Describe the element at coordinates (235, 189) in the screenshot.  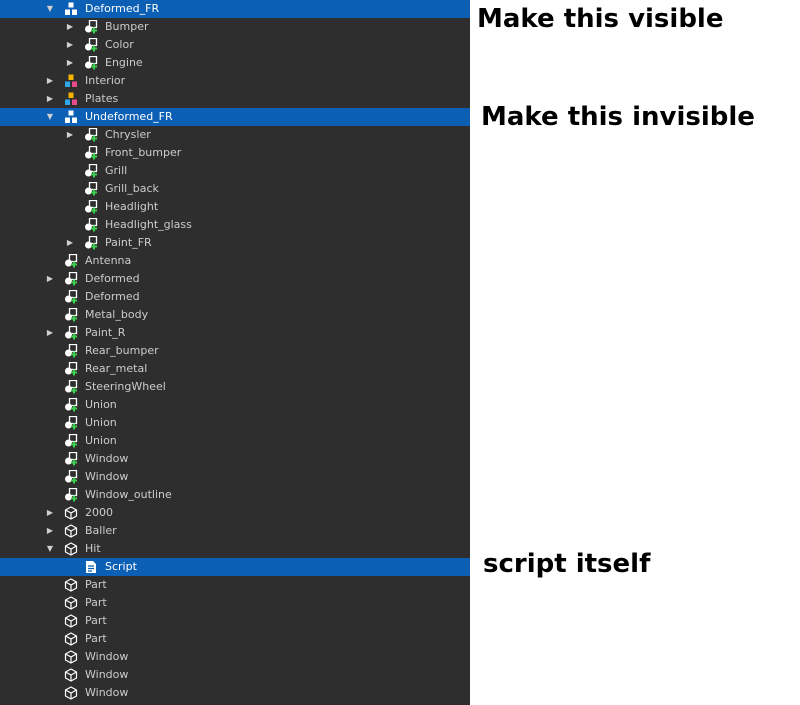
I see `tree-row-grill-back: Grill_back` at that location.